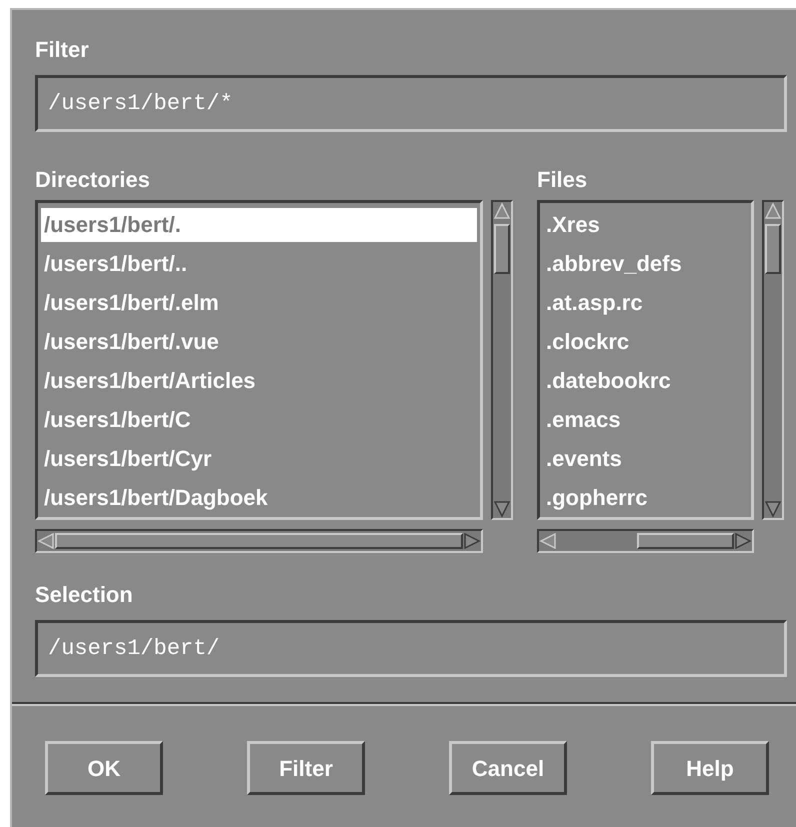  Describe the element at coordinates (62, 50) in the screenshot. I see `filter-label: Filter` at that location.